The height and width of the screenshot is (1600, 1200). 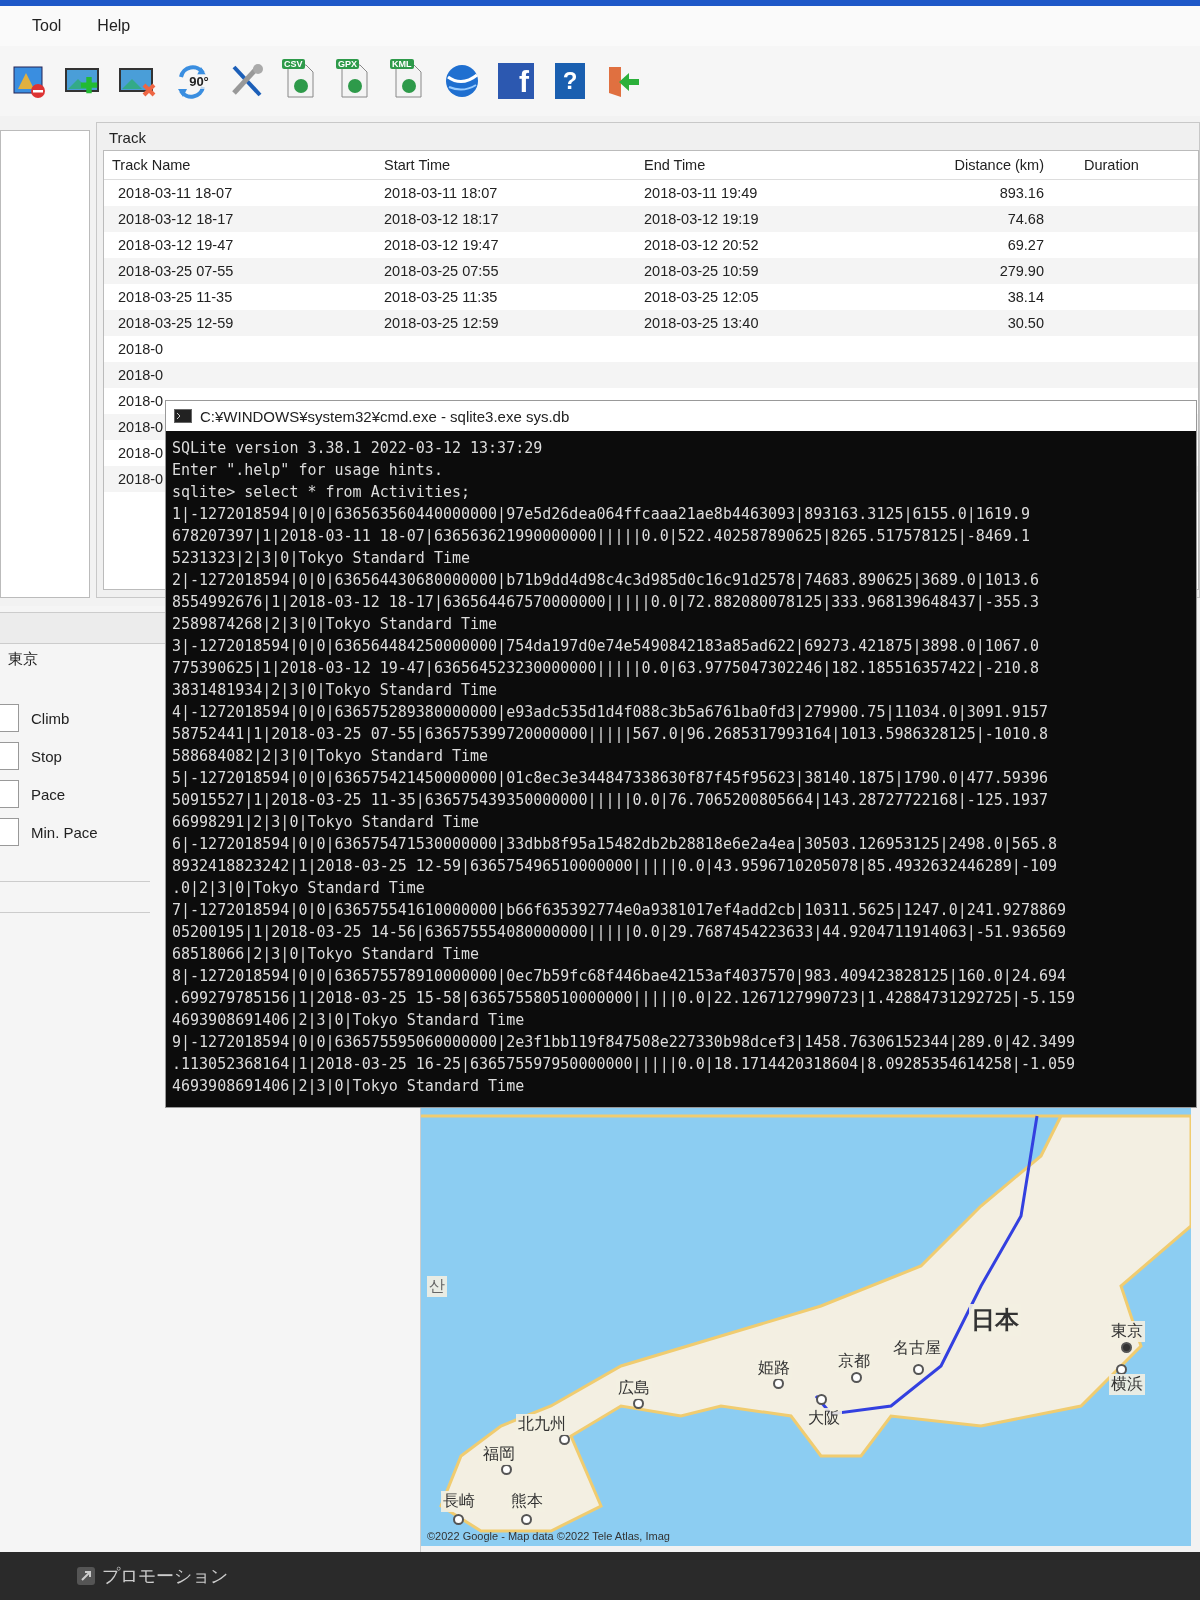 I want to click on table-cell: 74.68, so click(x=1025, y=219).